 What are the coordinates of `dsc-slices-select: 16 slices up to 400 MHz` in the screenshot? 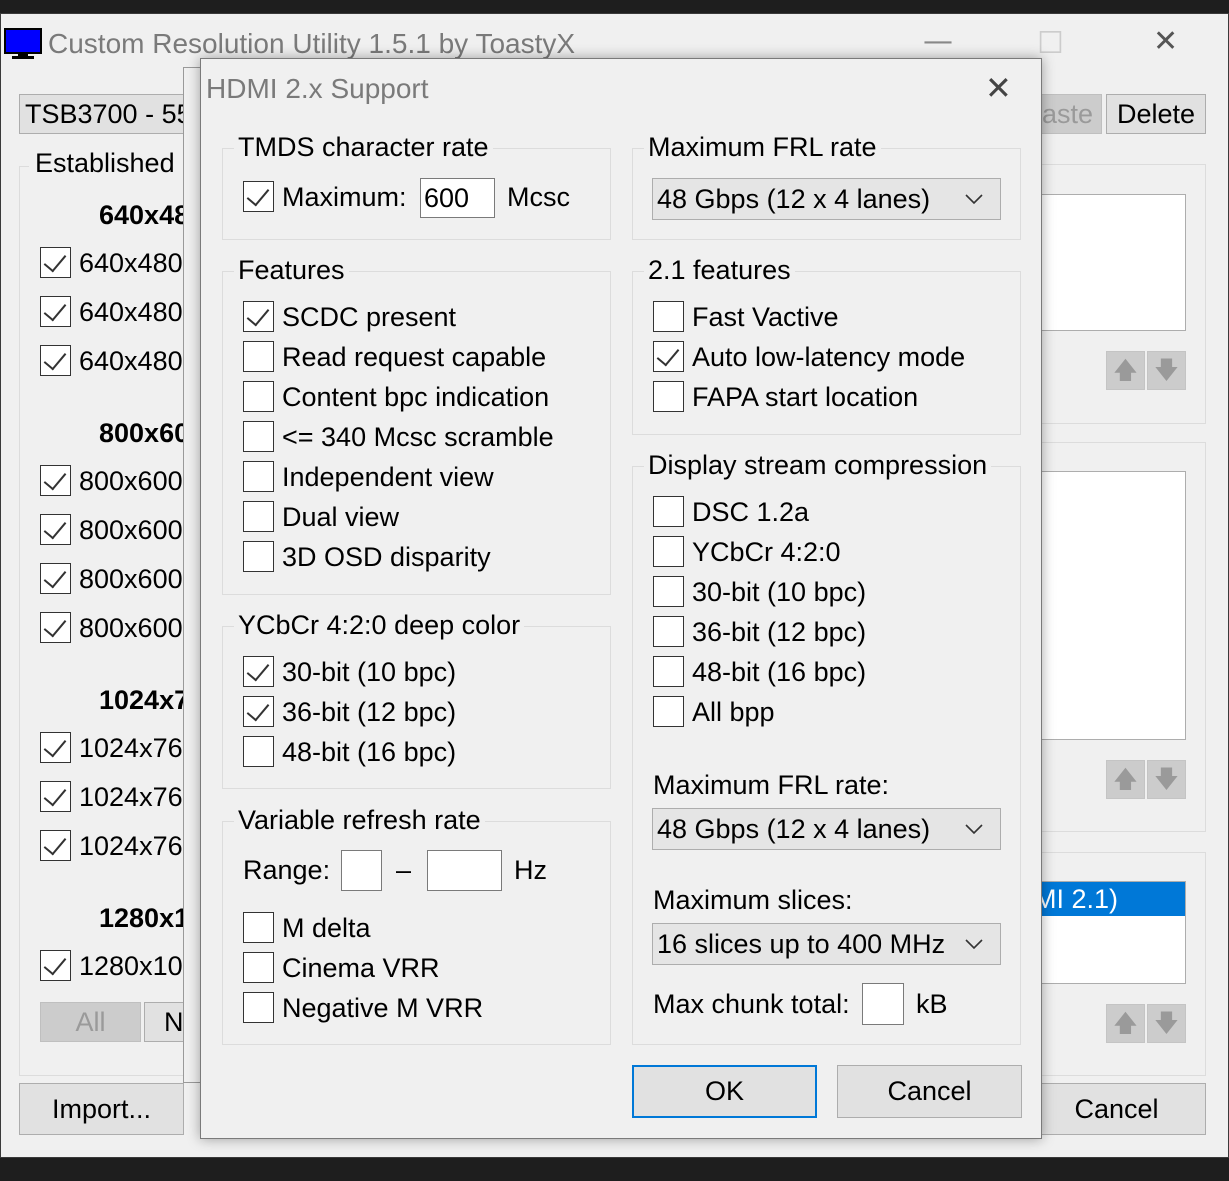 It's located at (826, 944).